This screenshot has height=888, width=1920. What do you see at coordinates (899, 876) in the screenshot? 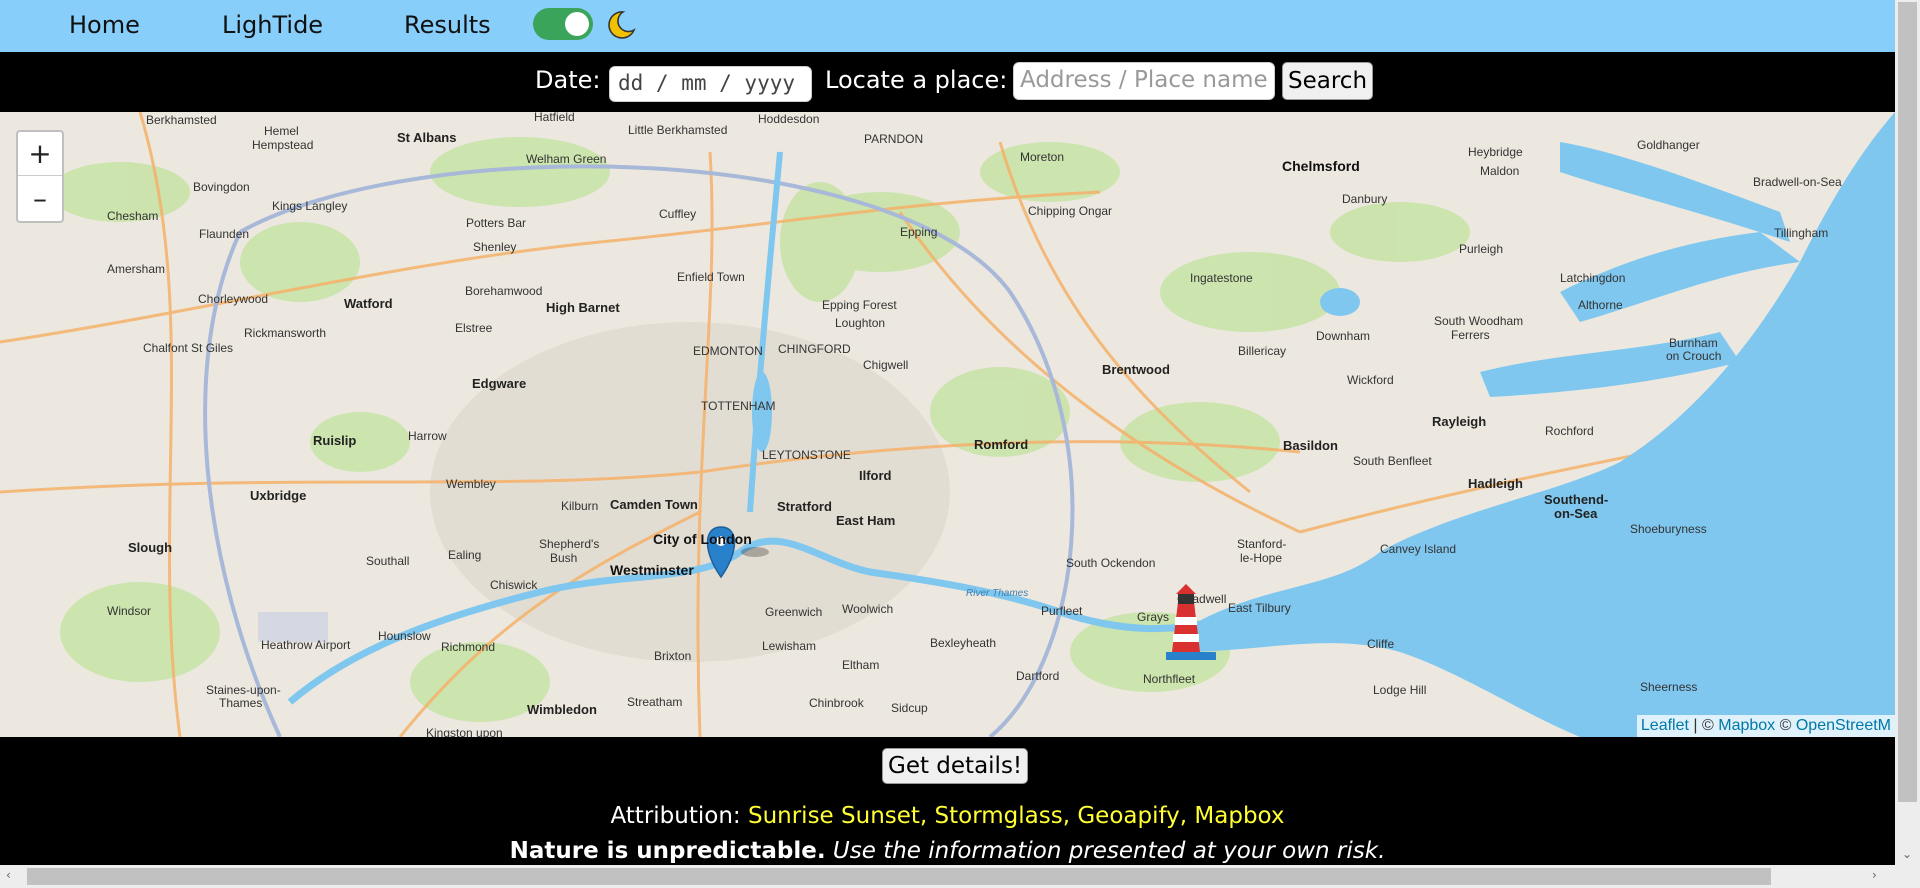
I see `horizontal-scroll-thumb` at bounding box center [899, 876].